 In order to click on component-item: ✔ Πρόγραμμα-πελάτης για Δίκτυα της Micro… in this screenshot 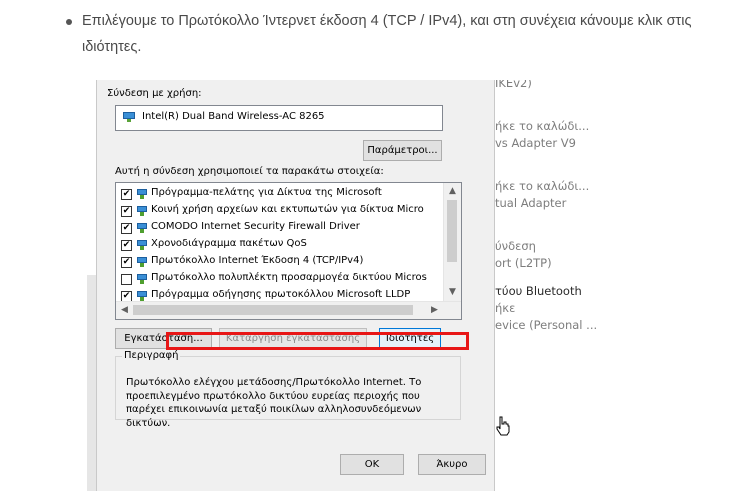, I will do `click(279, 194)`.